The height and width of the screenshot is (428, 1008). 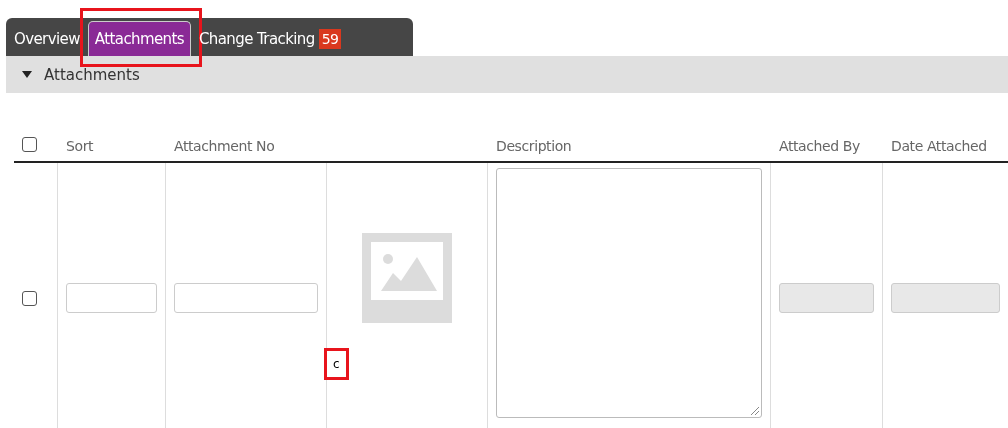 I want to click on section-header: Attachments, so click(x=507, y=74).